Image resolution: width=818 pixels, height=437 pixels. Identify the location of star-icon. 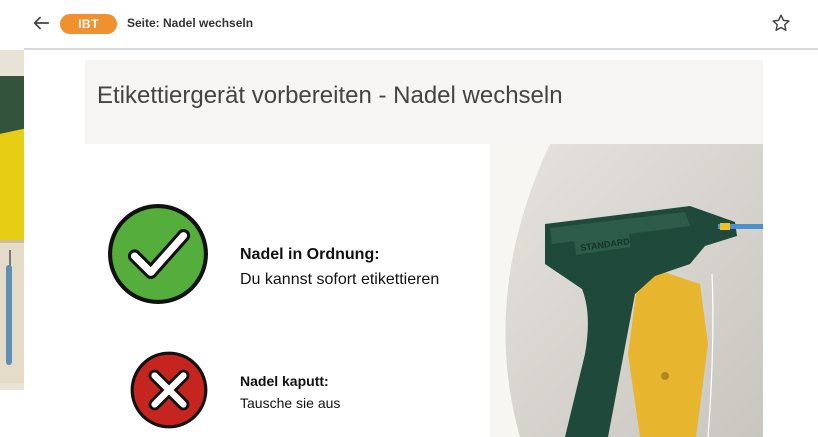
(781, 23).